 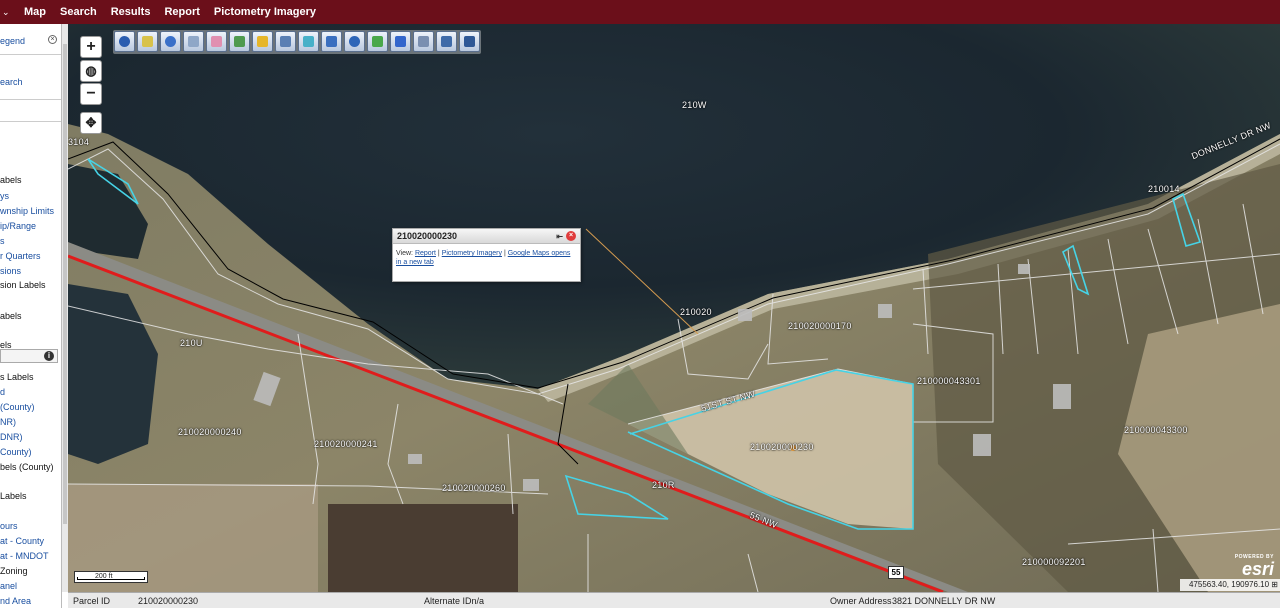 I want to click on layer-item: r Quarters, so click(x=20, y=256).